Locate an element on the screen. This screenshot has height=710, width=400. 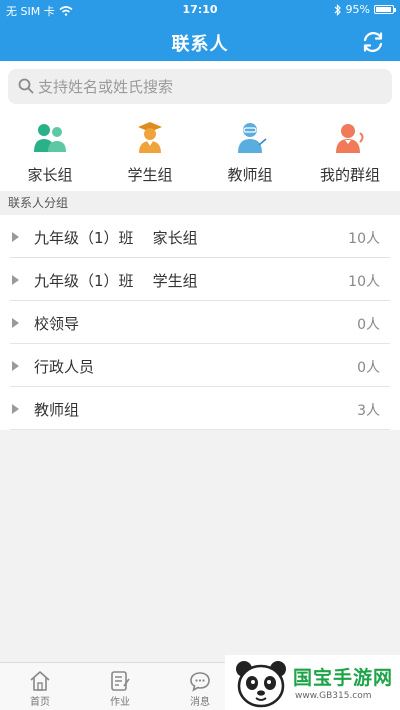
refresh-icon is located at coordinates (373, 42).